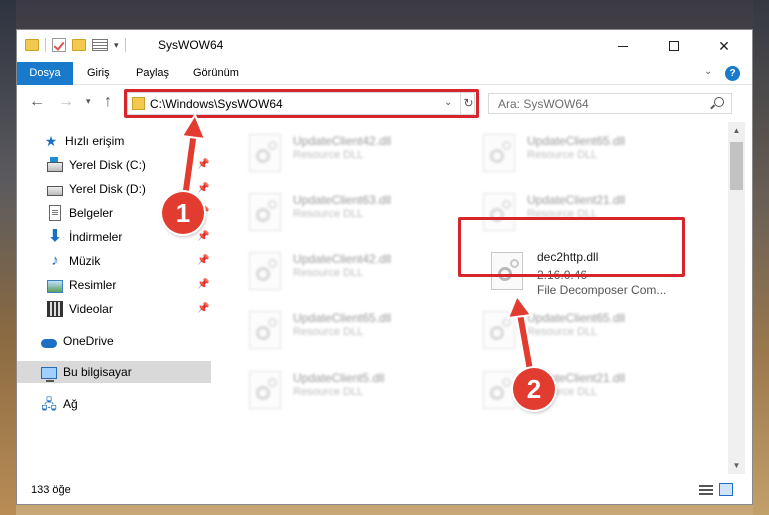 The height and width of the screenshot is (515, 769). What do you see at coordinates (70, 404) in the screenshot?
I see `sidebar-item-label: Ağ` at bounding box center [70, 404].